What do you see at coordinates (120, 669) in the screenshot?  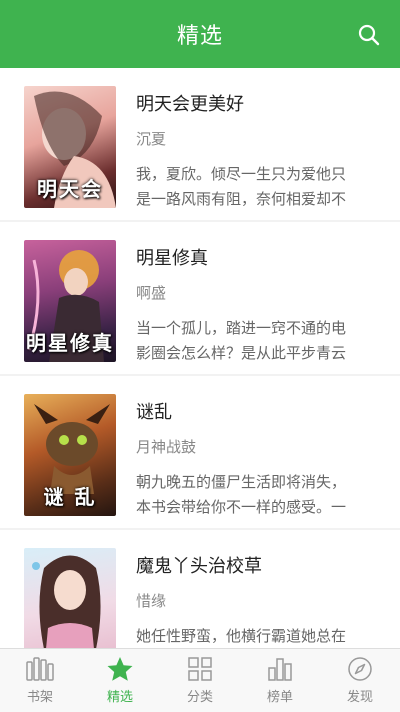 I see `star-icon` at bounding box center [120, 669].